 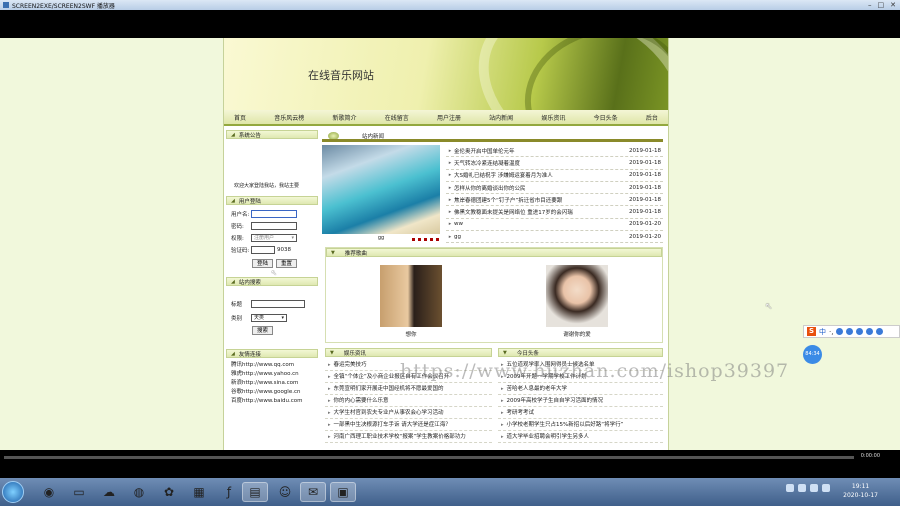 What do you see at coordinates (272, 374) in the screenshot?
I see `friend-link: 雅虎http://www.yahoo.cn` at bounding box center [272, 374].